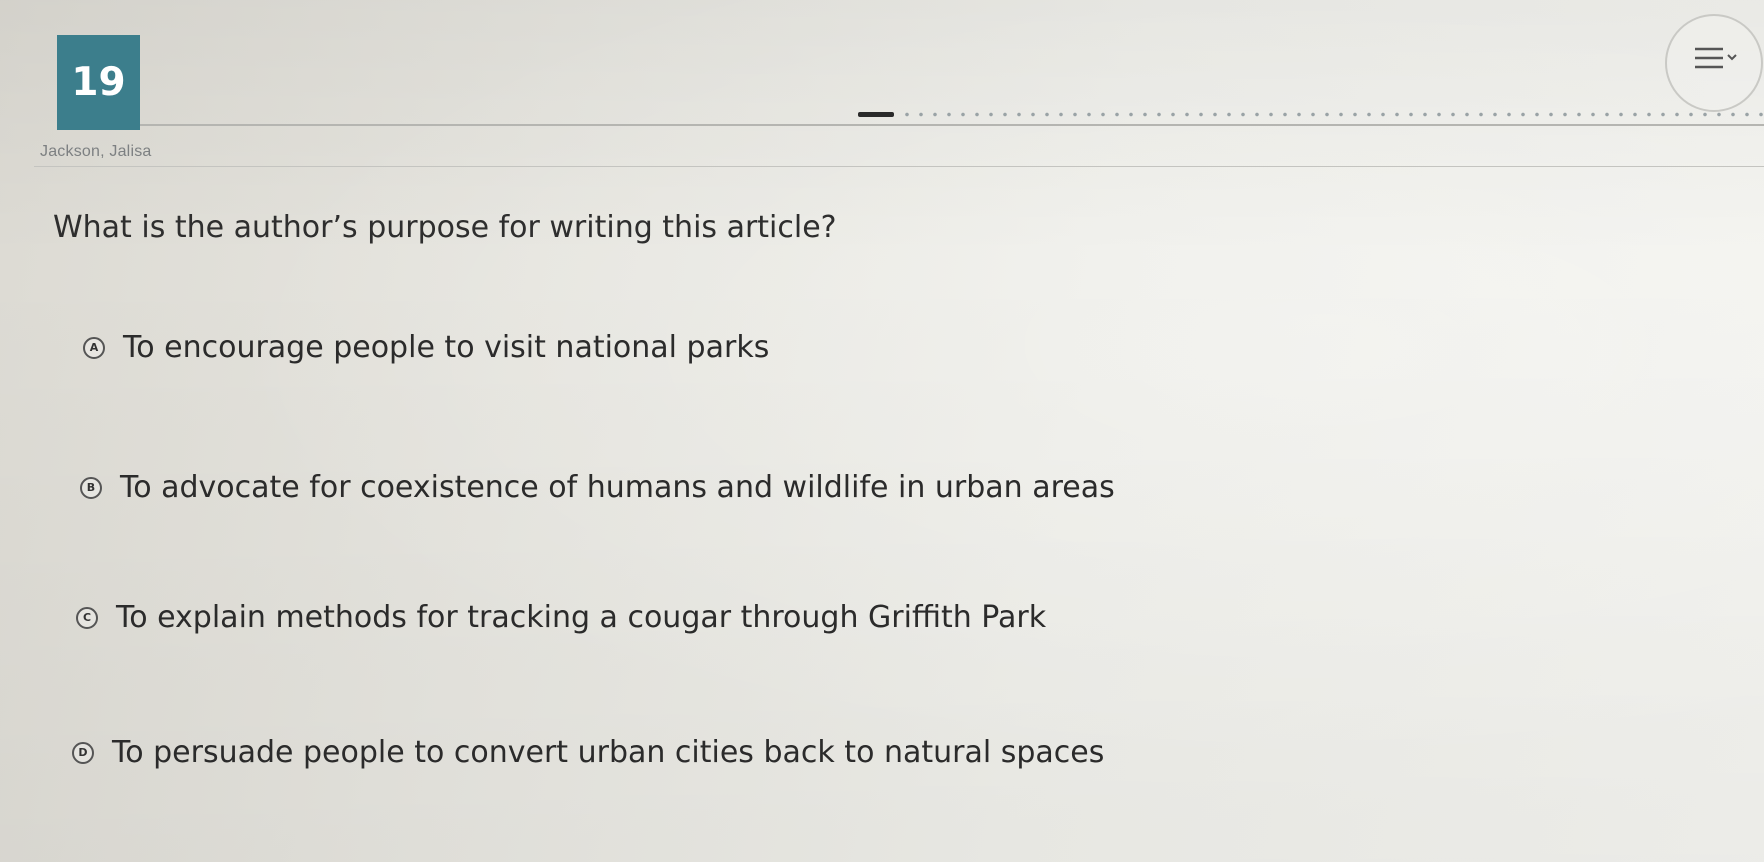 This screenshot has height=862, width=1764. What do you see at coordinates (83, 752) in the screenshot?
I see `choice-d-bubble: D` at bounding box center [83, 752].